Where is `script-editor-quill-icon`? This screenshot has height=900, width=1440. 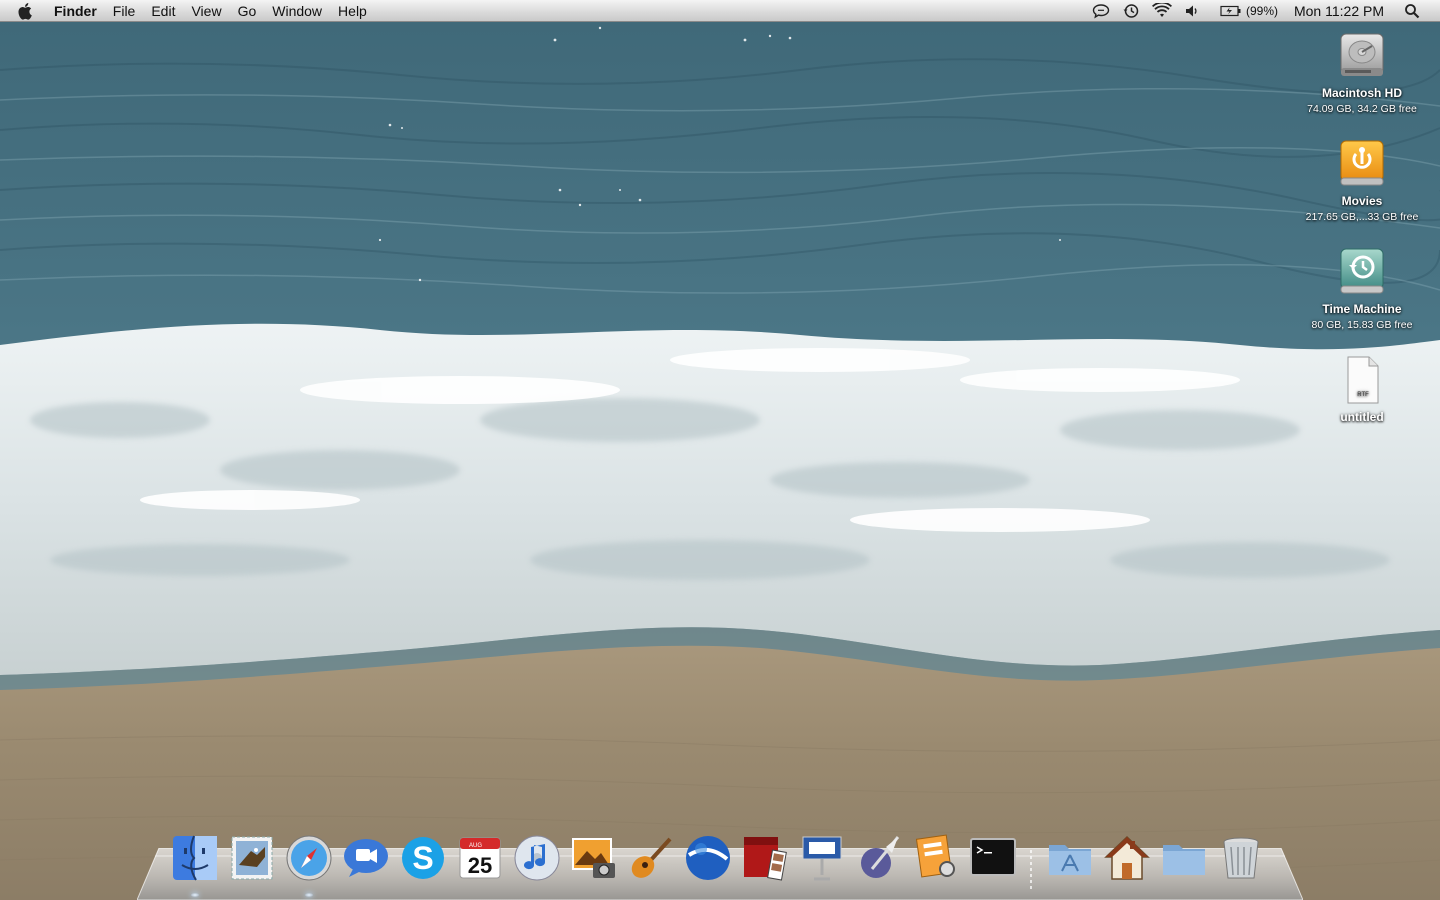
script-editor-quill-icon is located at coordinates (879, 856).